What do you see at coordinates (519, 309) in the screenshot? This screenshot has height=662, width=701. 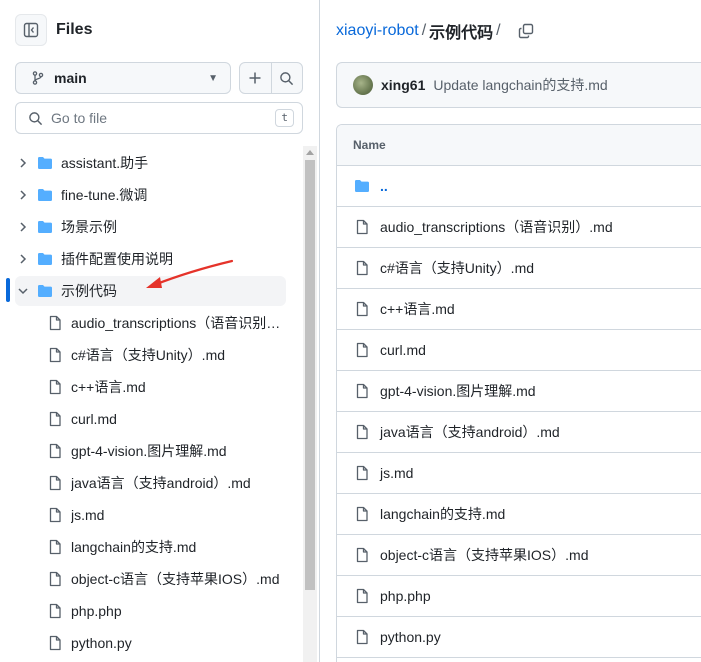 I see `table-row: c++语言.md` at bounding box center [519, 309].